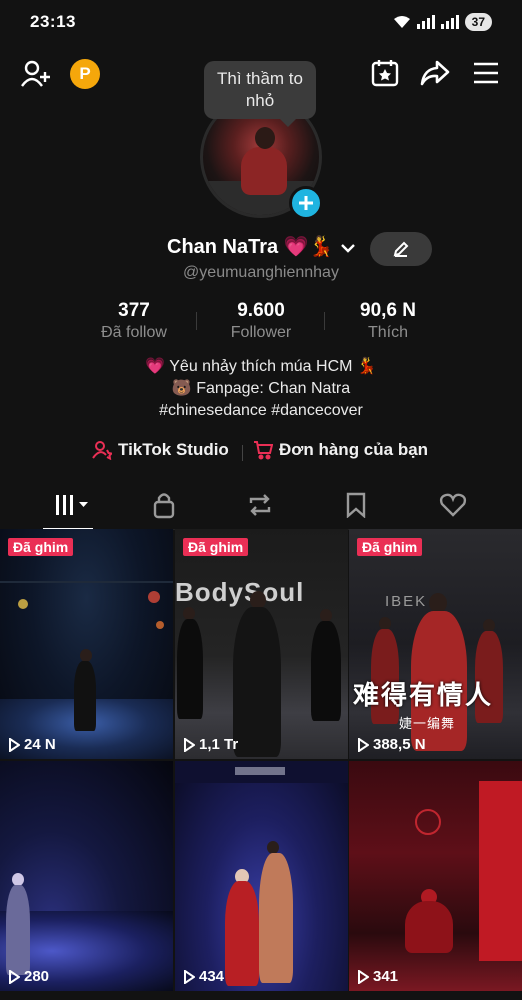 This screenshot has width=522, height=1000. What do you see at coordinates (261, 876) in the screenshot?
I see `video-thumbnail: 434` at bounding box center [261, 876].